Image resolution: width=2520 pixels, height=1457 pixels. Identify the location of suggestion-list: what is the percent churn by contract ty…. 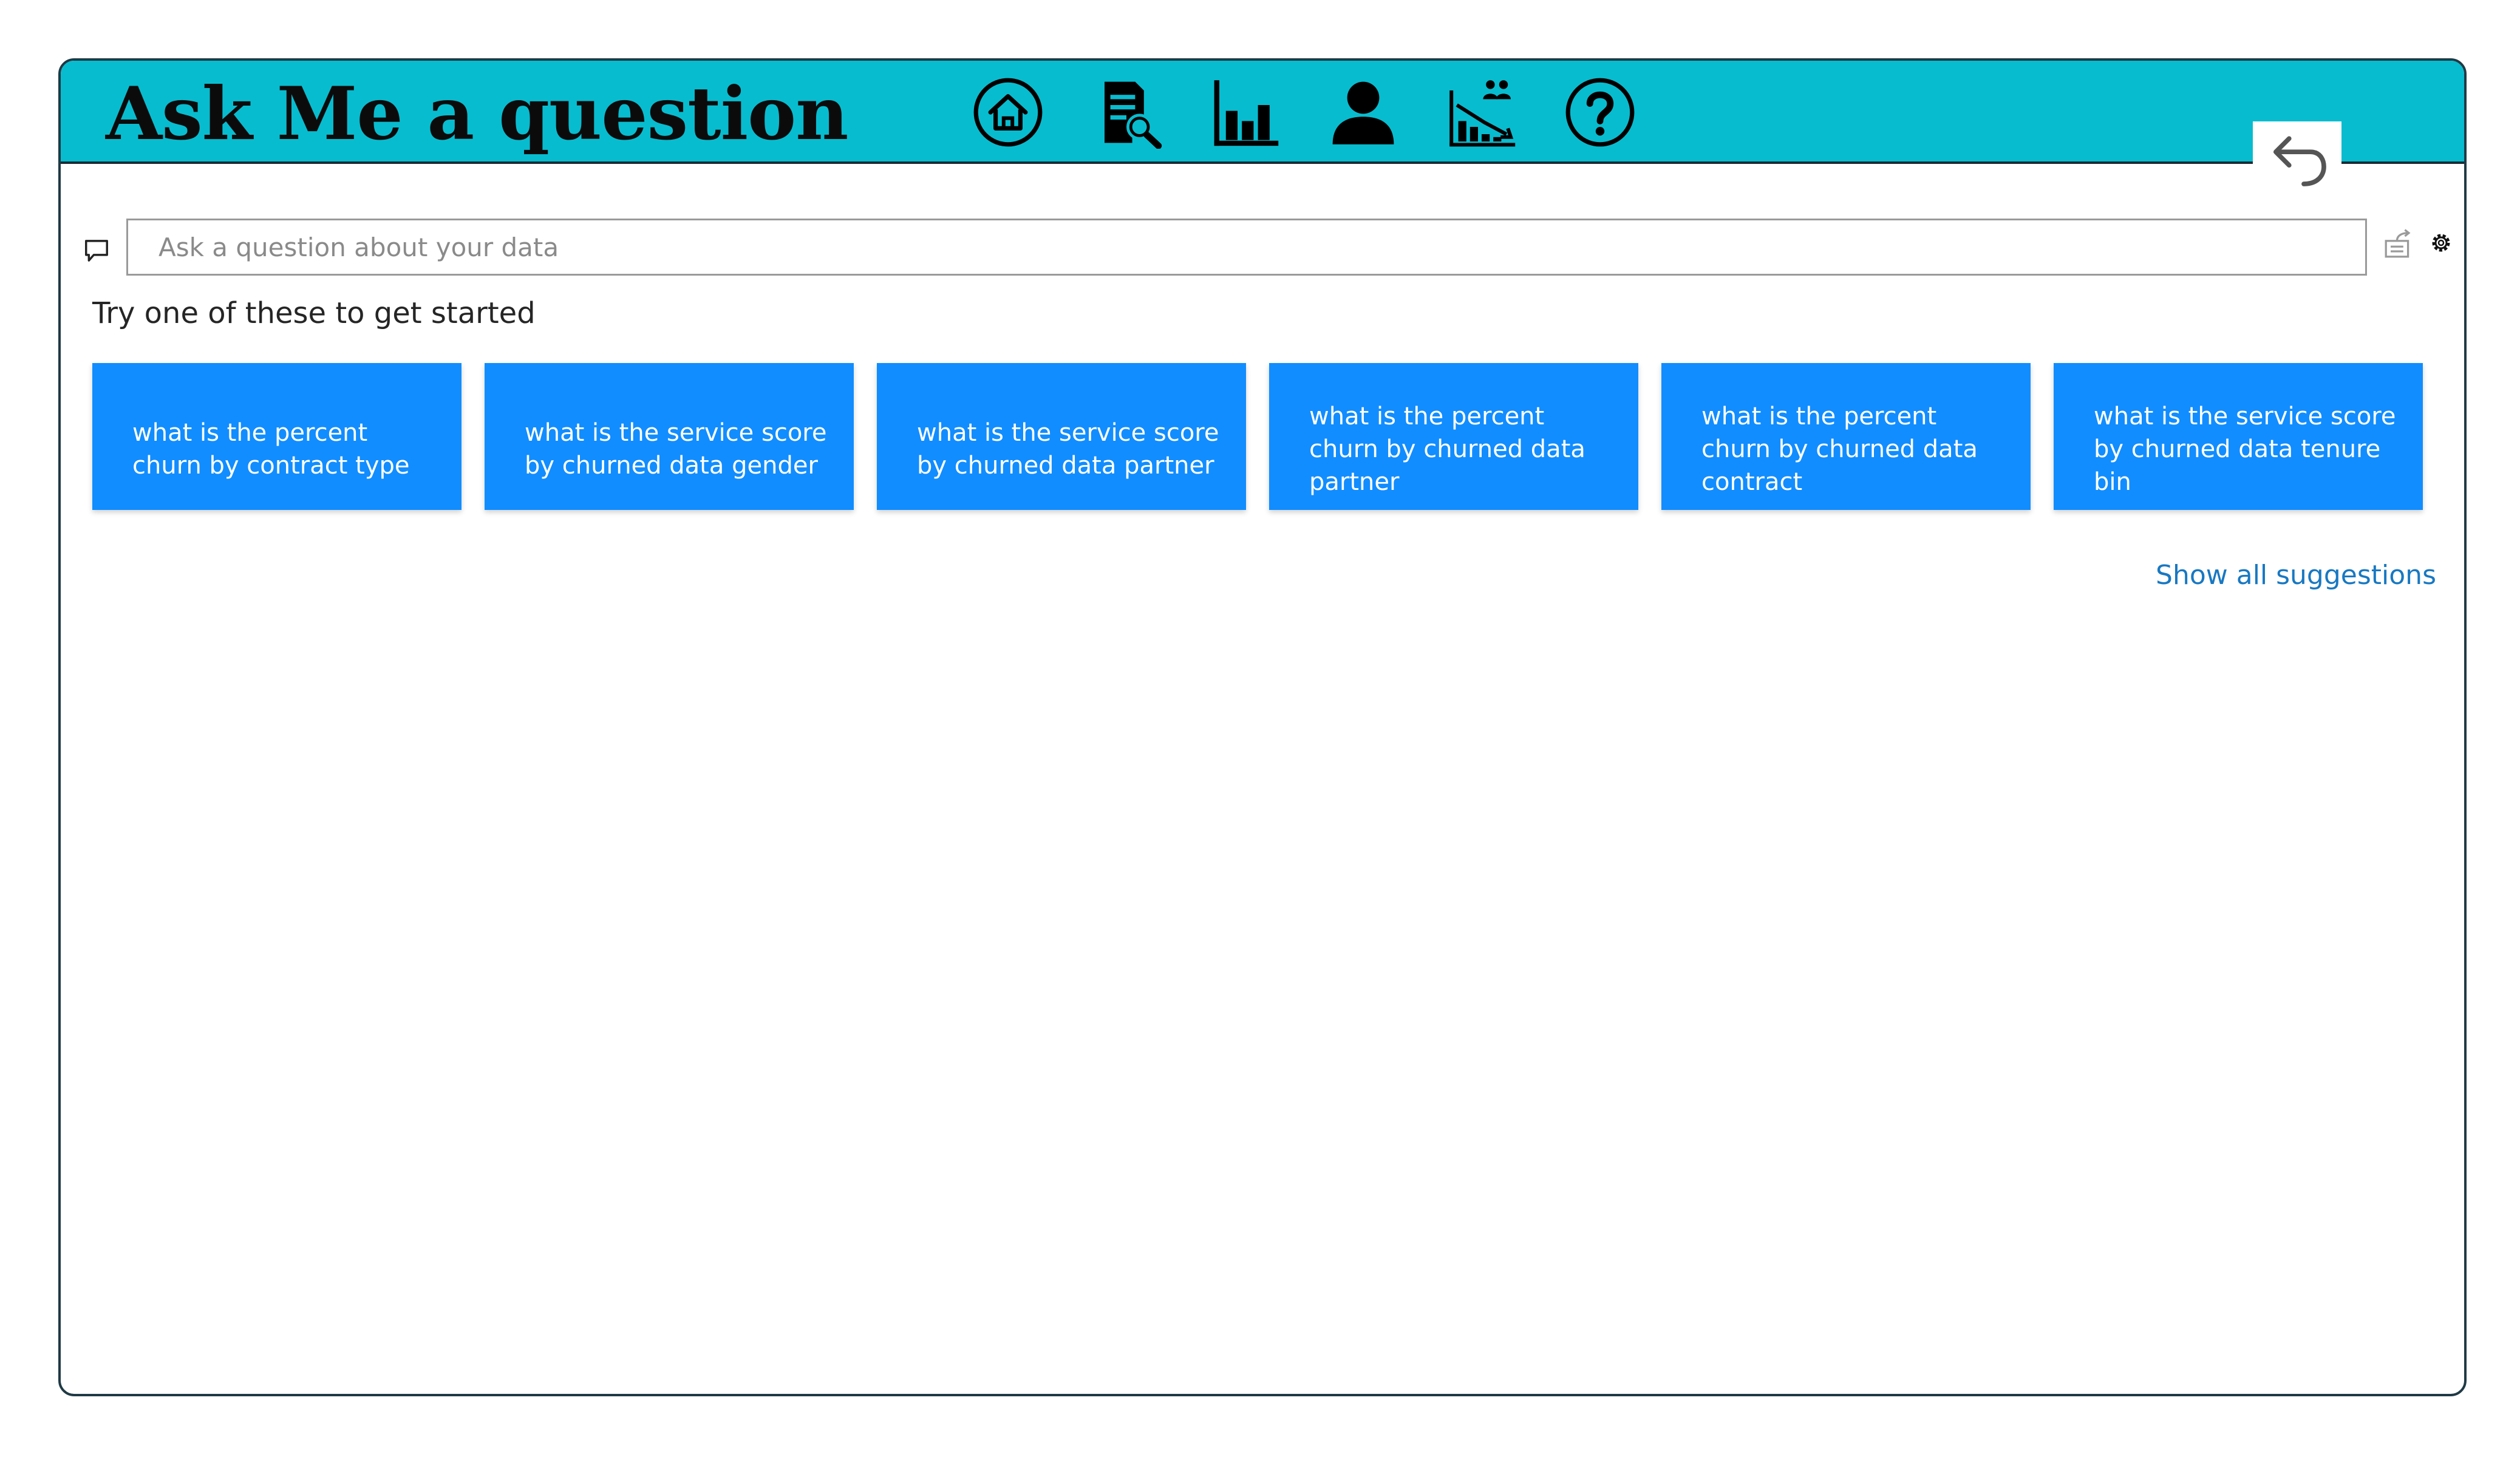
(1258, 436).